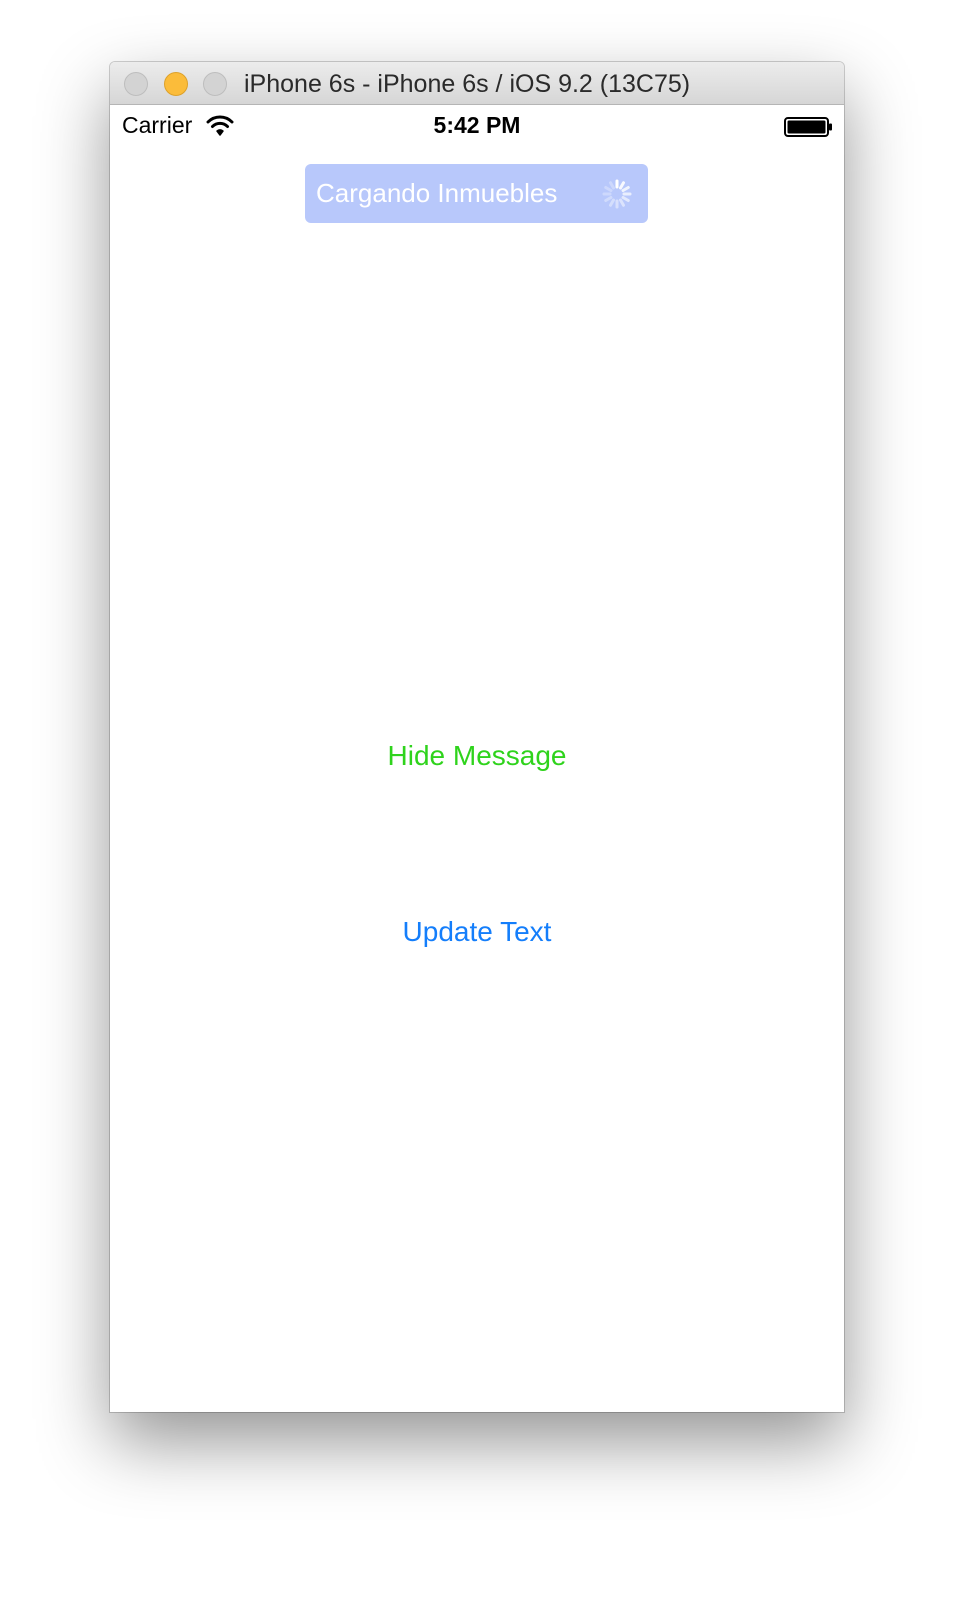  I want to click on window-title: iPhone 6s - iPhone 6s / iOS 9.2 (13C75), so click(467, 84).